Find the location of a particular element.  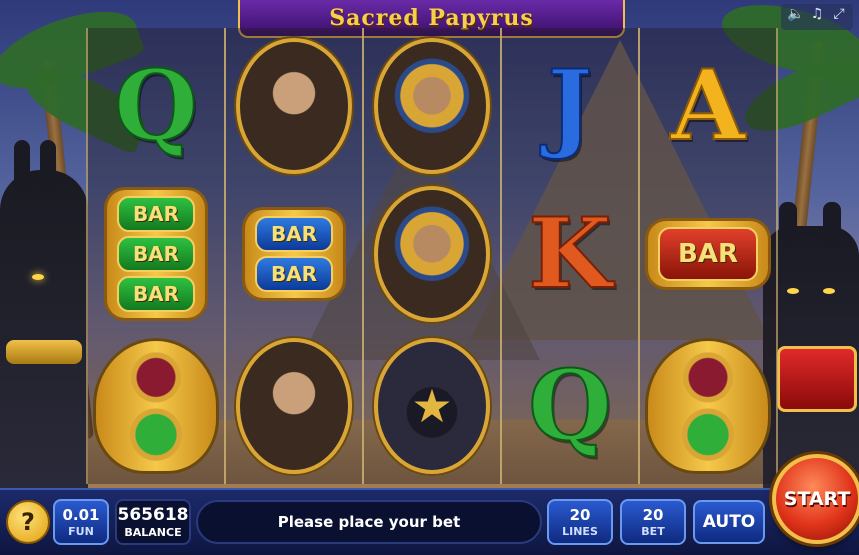

symbol-j: J is located at coordinates (570, 106).